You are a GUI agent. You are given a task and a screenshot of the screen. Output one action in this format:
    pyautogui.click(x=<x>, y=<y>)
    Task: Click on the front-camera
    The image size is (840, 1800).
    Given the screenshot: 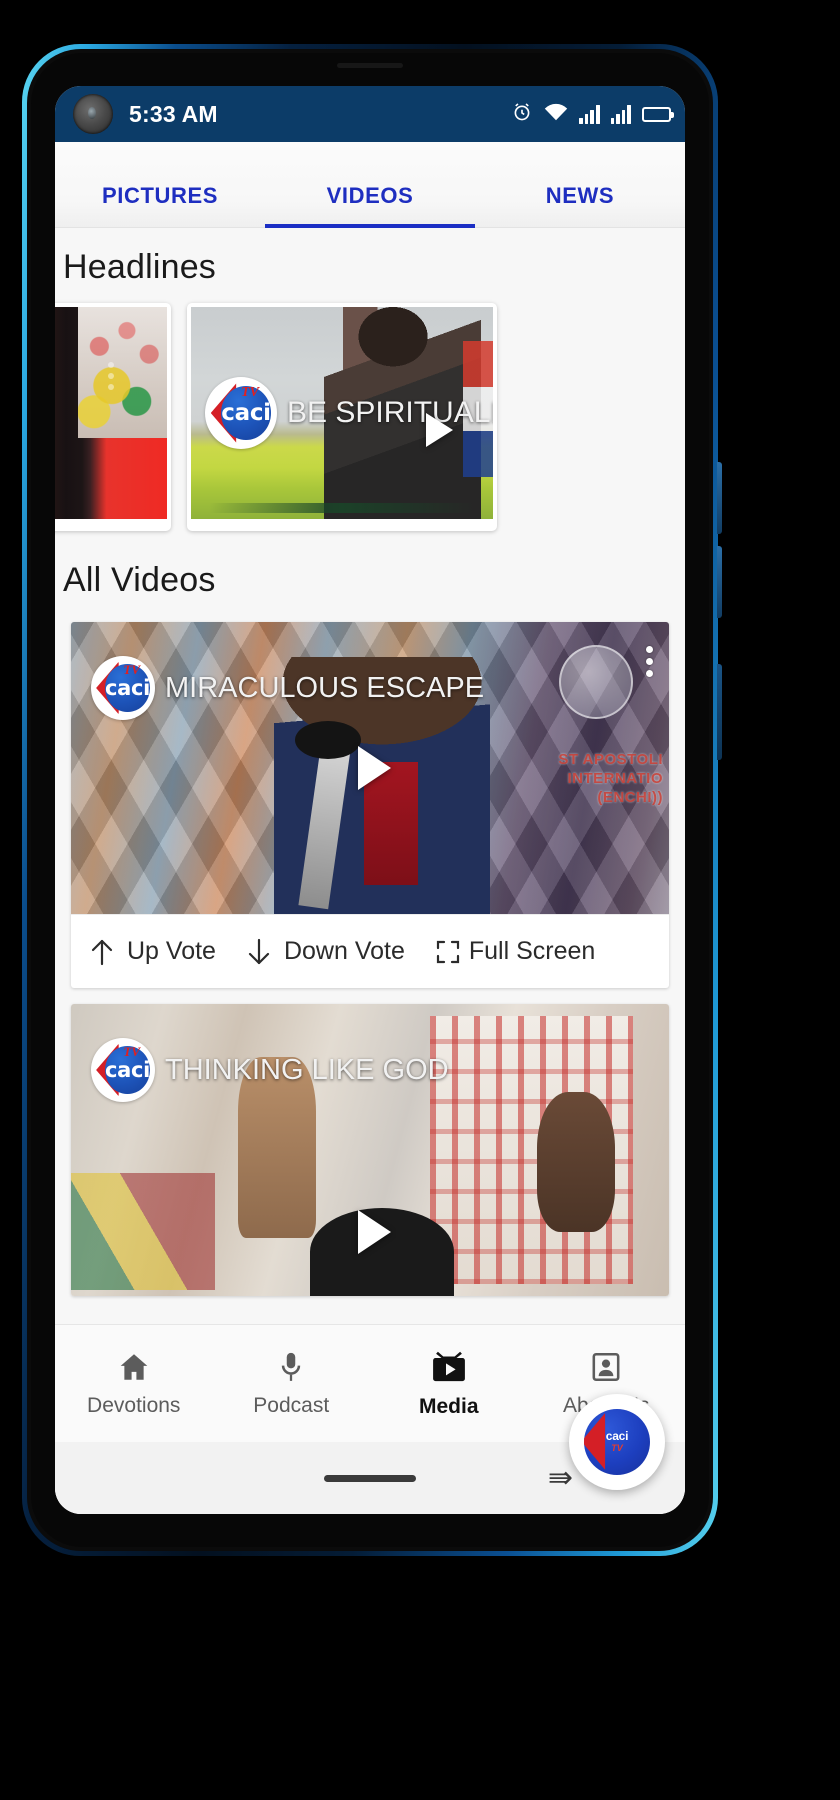 What is the action you would take?
    pyautogui.click(x=93, y=114)
    